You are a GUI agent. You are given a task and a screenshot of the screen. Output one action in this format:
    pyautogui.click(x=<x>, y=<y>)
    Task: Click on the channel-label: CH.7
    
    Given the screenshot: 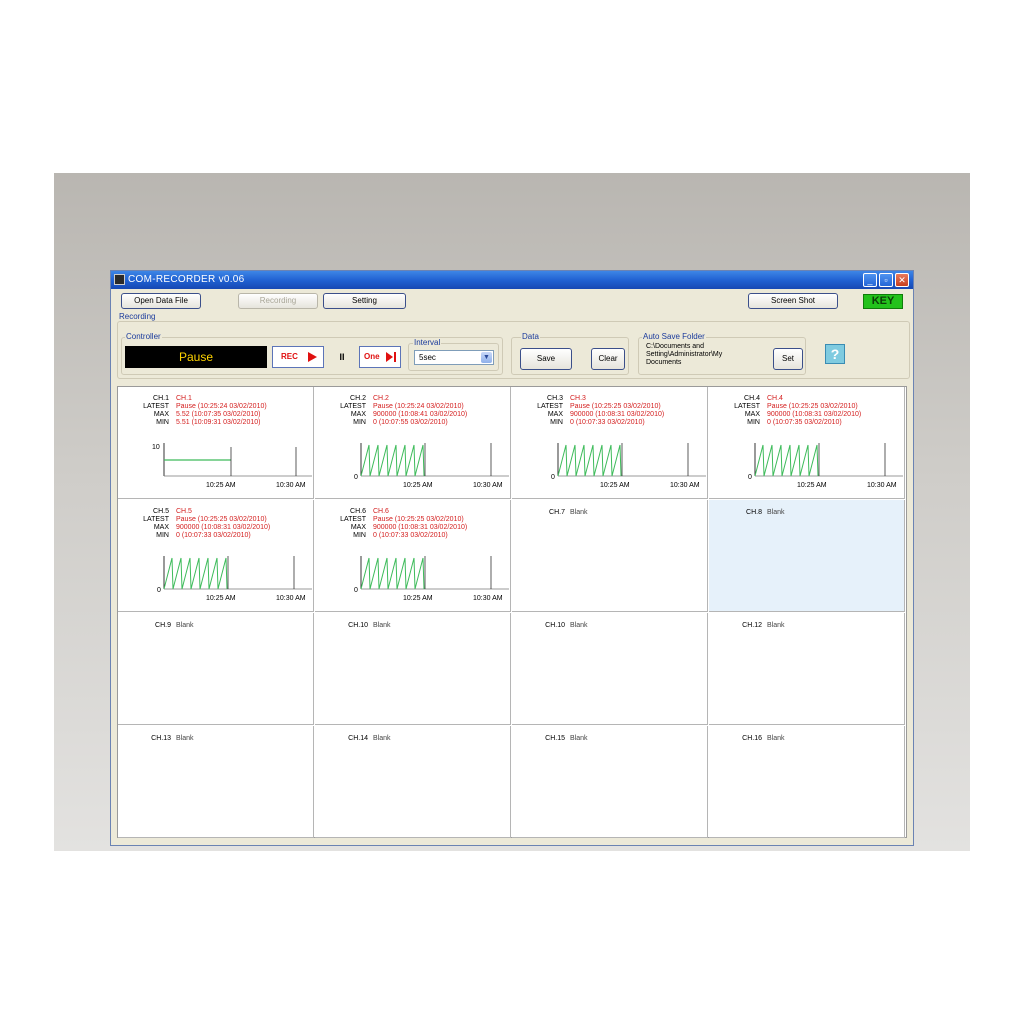 What is the action you would take?
    pyautogui.click(x=557, y=512)
    